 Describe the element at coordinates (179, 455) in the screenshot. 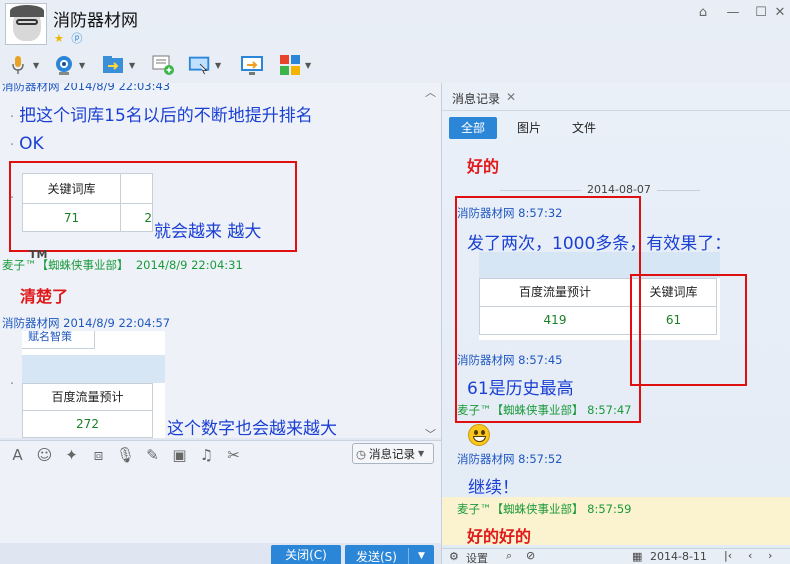

I see `image-icon: ▣` at that location.